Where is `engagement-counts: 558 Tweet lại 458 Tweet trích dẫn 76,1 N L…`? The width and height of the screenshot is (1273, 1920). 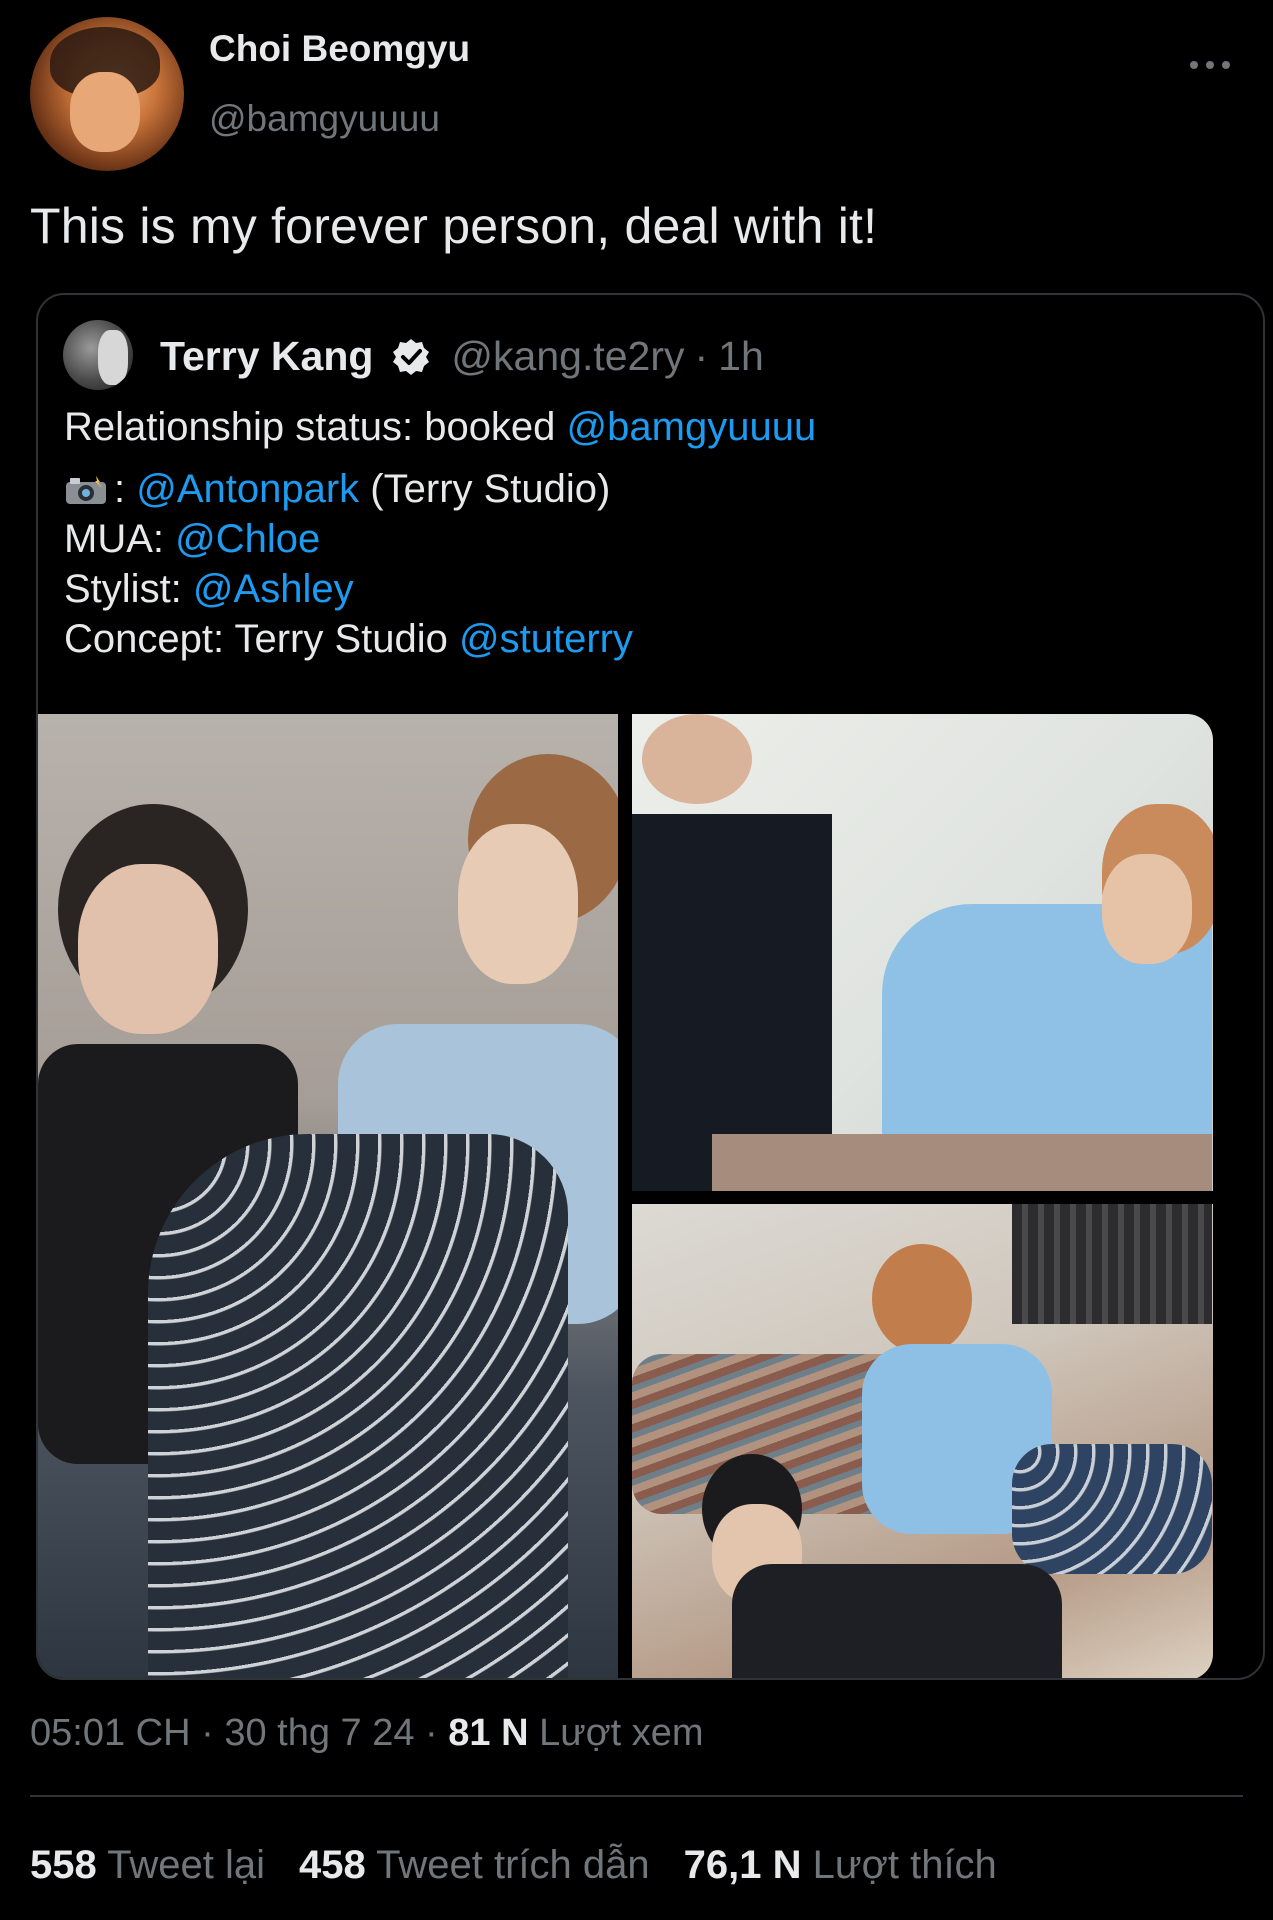
engagement-counts: 558 Tweet lại 458 Tweet trích dẫn 76,1 N L… is located at coordinates (513, 1865).